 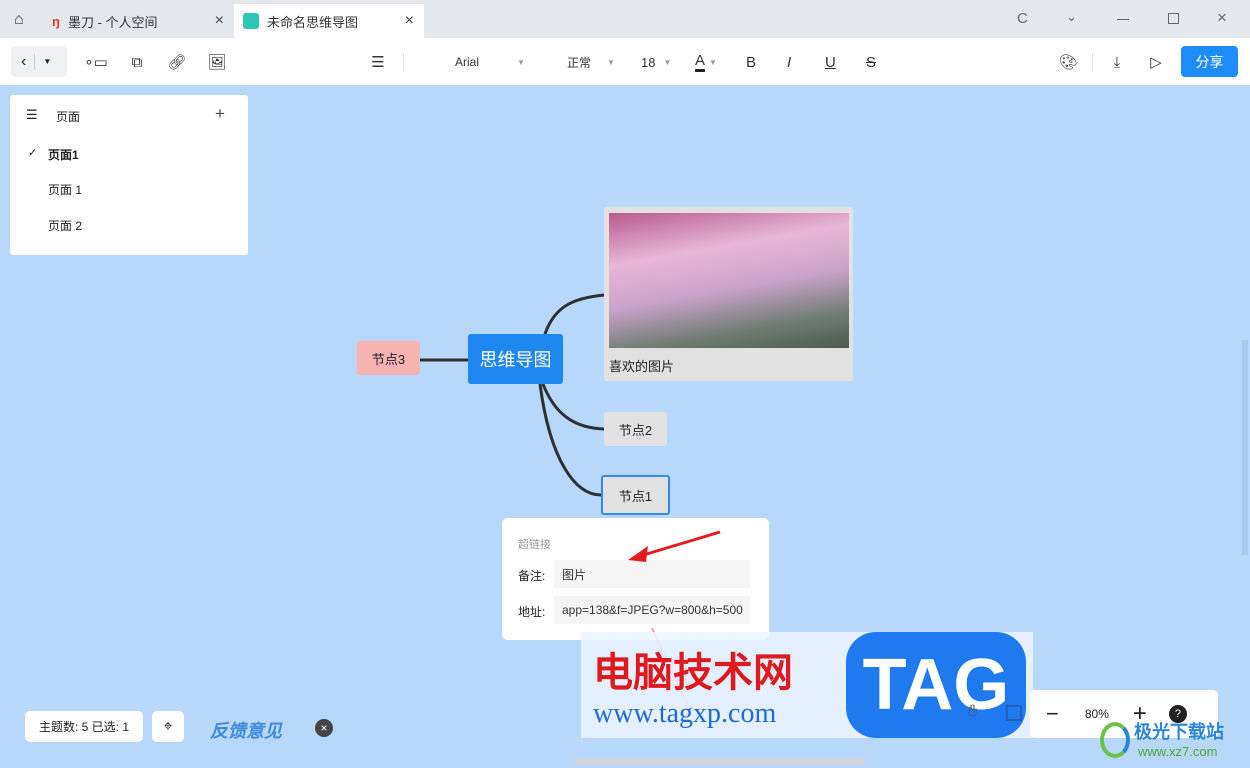 I want to click on node-image, so click(x=729, y=280).